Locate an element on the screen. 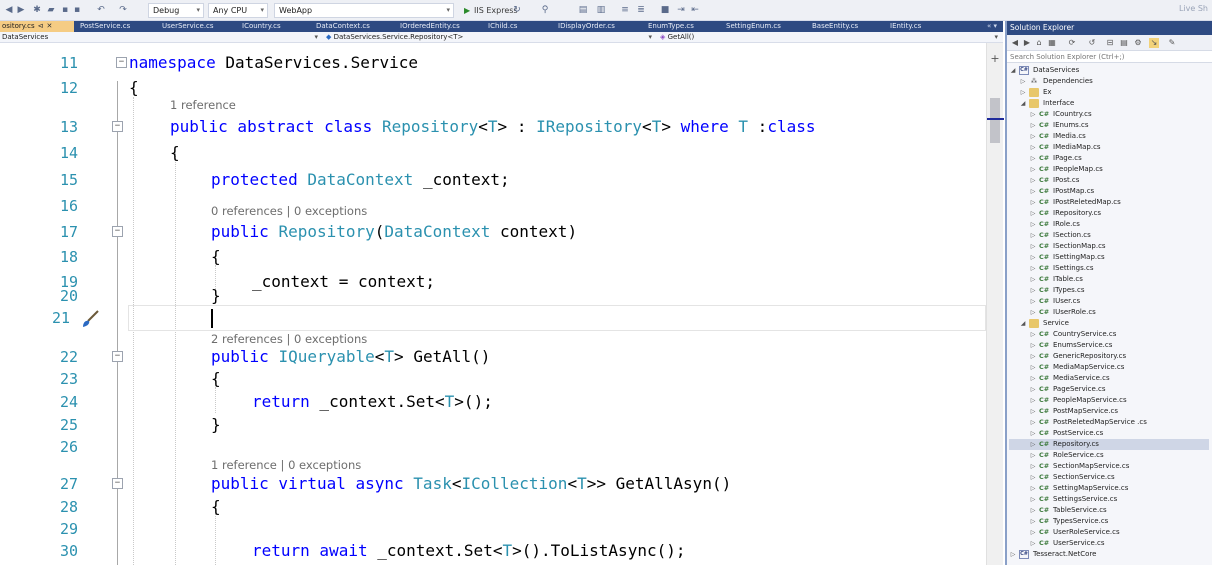 This screenshot has width=1212, height=565. tree-file: ▷ C# ISettingMap.cs is located at coordinates (1109, 257).